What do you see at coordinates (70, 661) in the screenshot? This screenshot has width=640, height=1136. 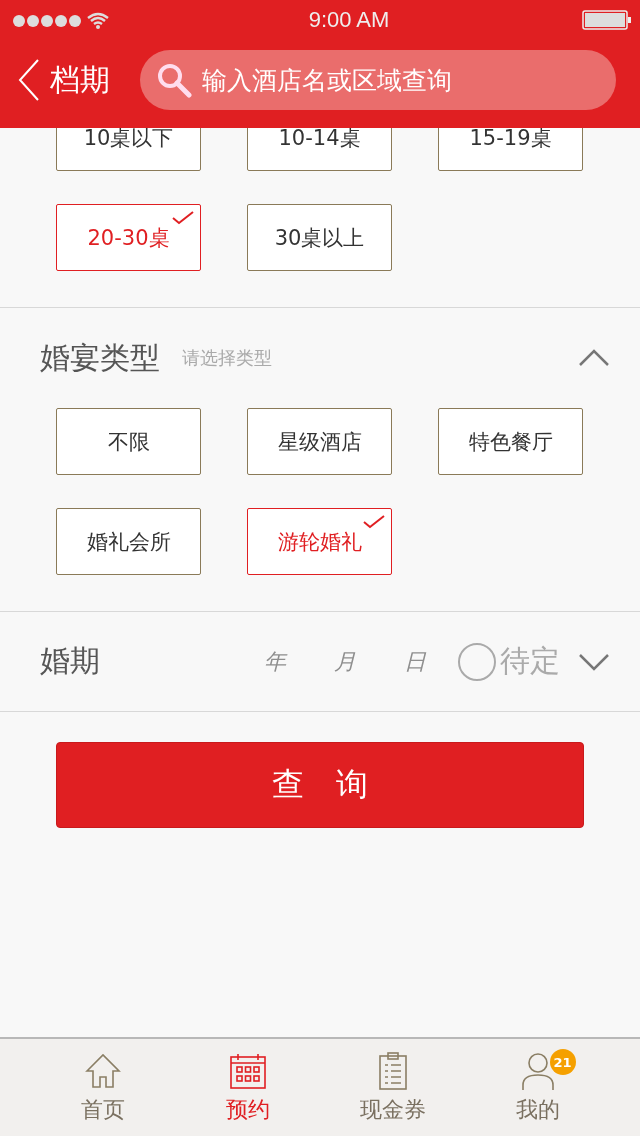 I see `section-title: 婚期` at bounding box center [70, 661].